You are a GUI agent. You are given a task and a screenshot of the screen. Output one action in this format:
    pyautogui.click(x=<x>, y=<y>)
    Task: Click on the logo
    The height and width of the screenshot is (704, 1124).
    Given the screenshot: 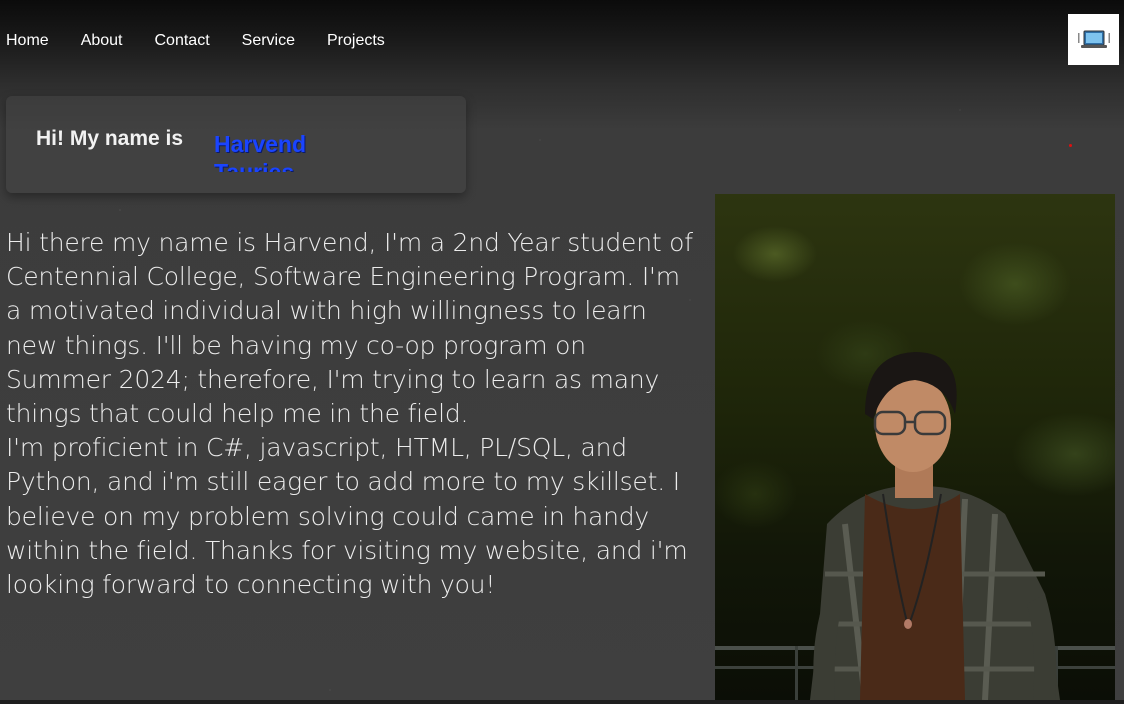 What is the action you would take?
    pyautogui.click(x=1093, y=39)
    